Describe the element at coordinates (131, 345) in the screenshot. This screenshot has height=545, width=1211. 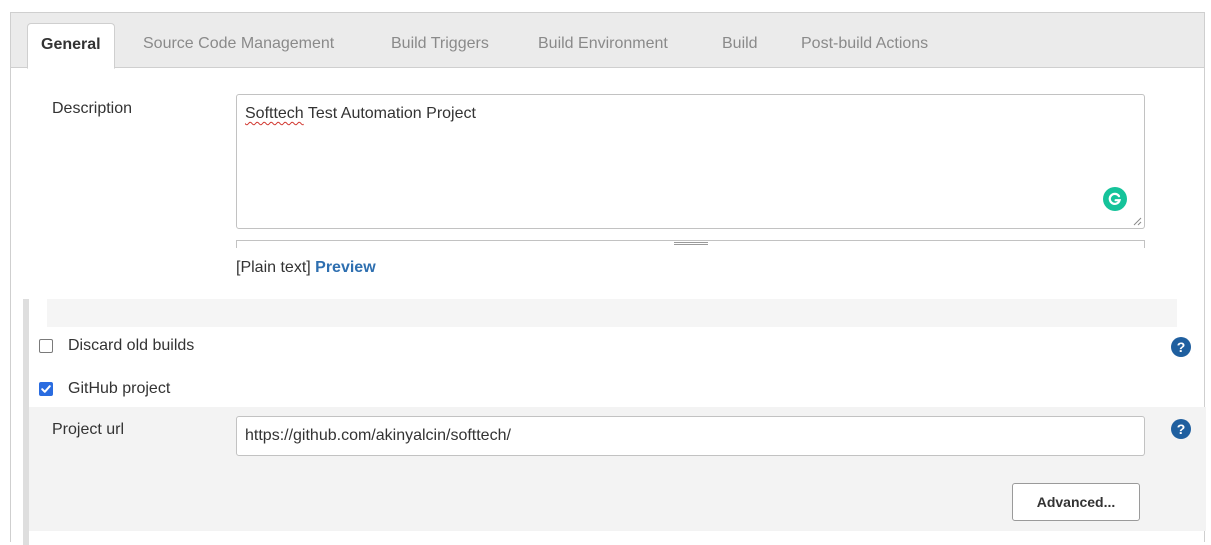
I see `discard-old-builds-label: Discard old builds` at that location.